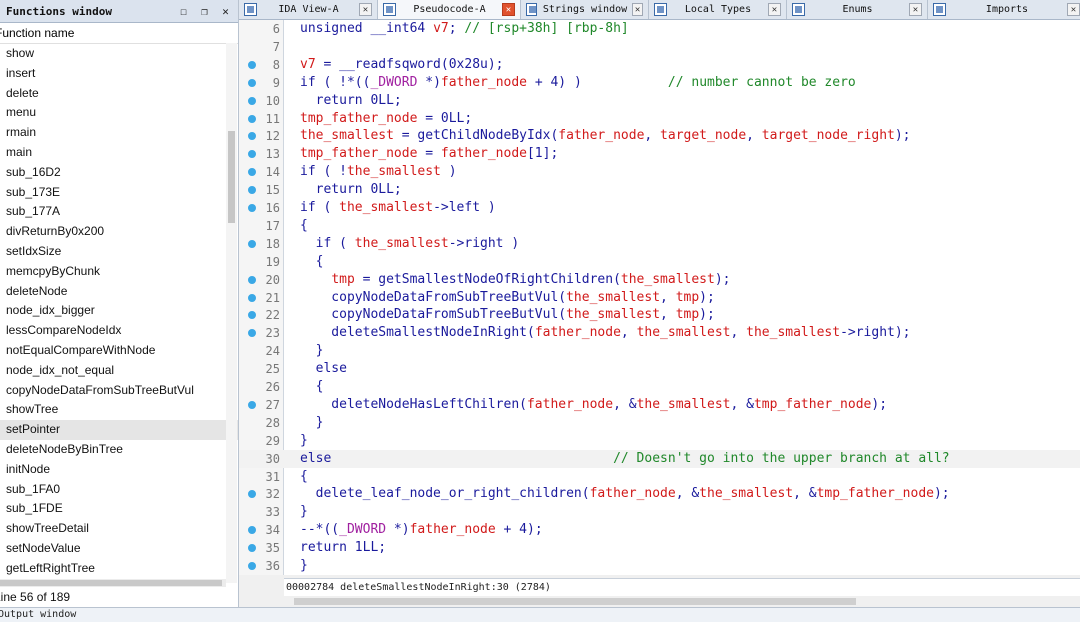 The image size is (1080, 622). What do you see at coordinates (659, 101) in the screenshot?
I see `code-line: 10 return 0LL;` at bounding box center [659, 101].